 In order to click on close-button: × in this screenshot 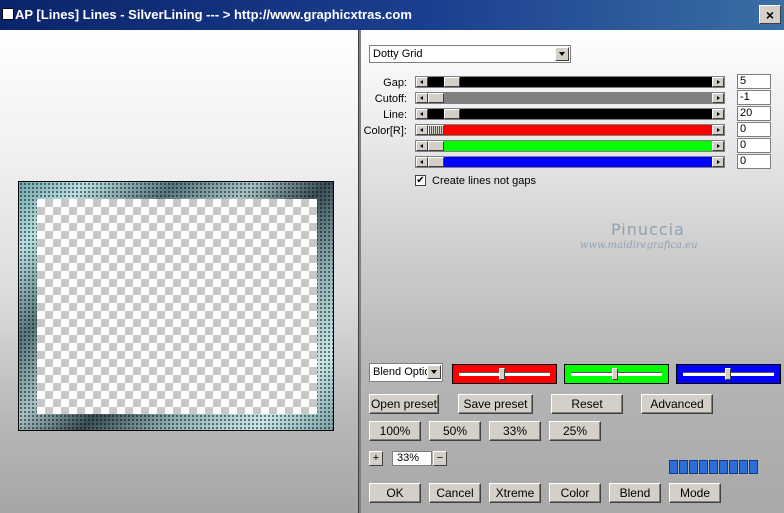, I will do `click(770, 14)`.